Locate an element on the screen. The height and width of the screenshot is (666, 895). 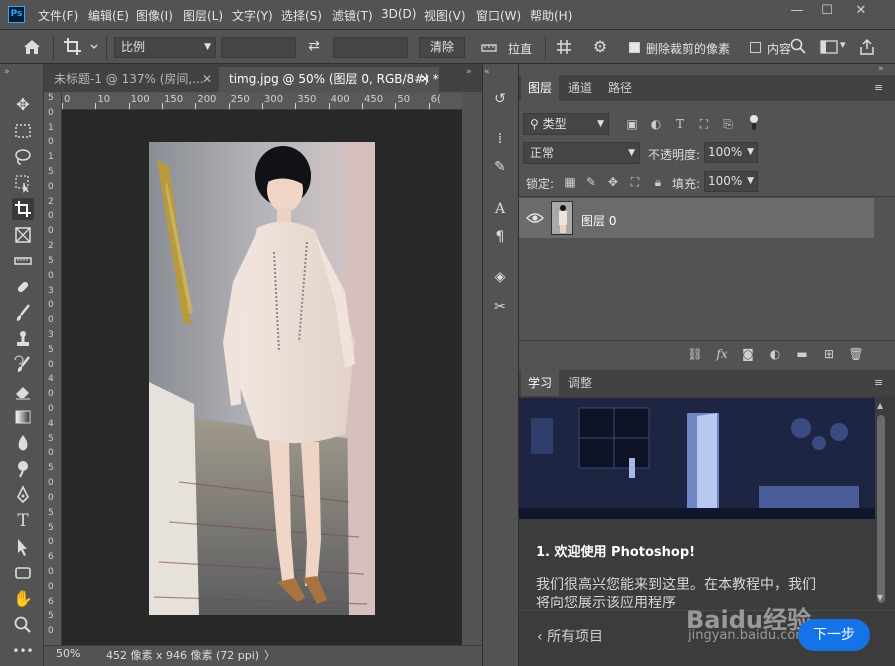
type-tool-icon: T is located at coordinates (23, 521).